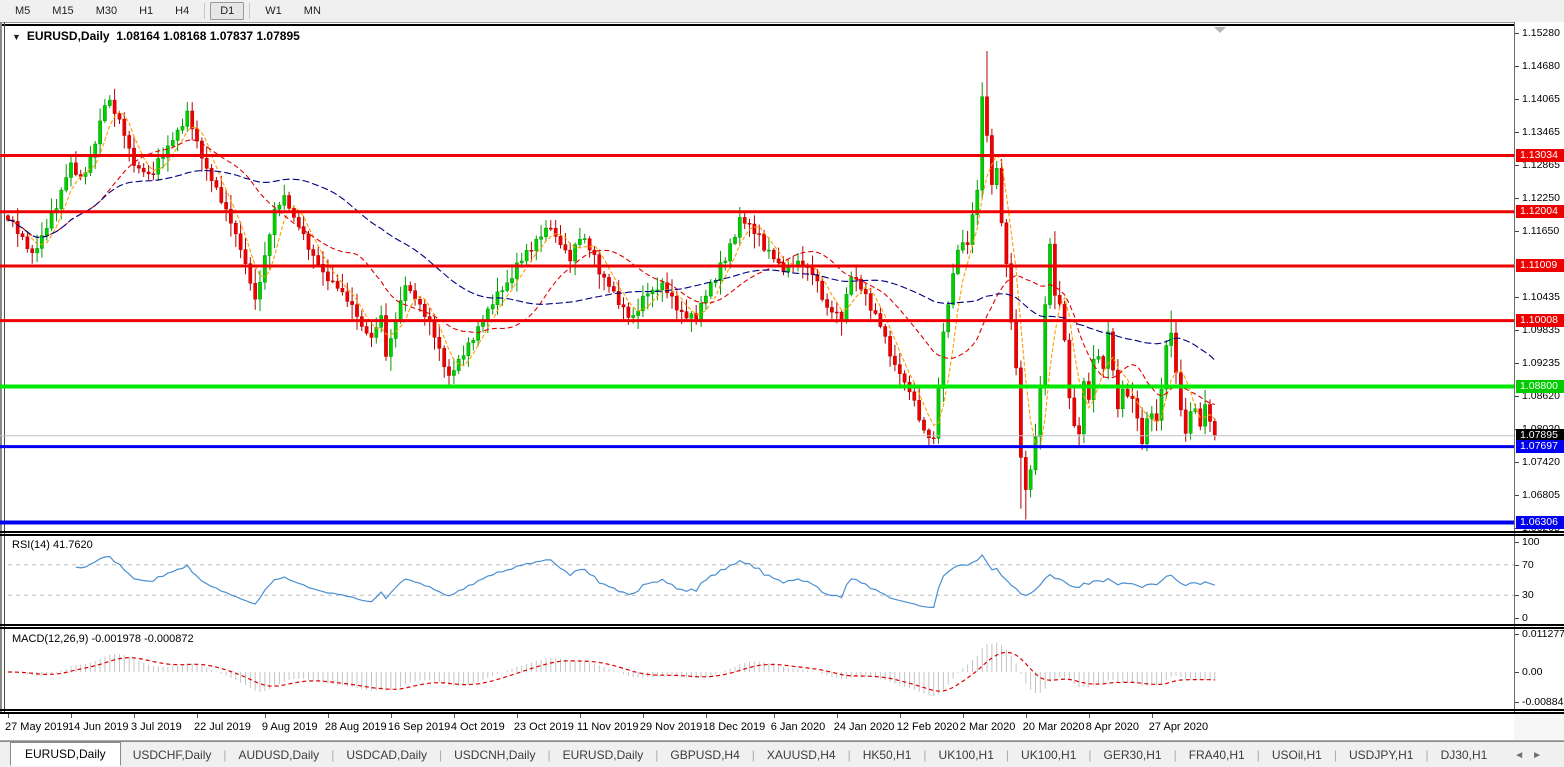  Describe the element at coordinates (1541, 755) in the screenshot. I see `tab-scroll-right-icon: ►` at that location.